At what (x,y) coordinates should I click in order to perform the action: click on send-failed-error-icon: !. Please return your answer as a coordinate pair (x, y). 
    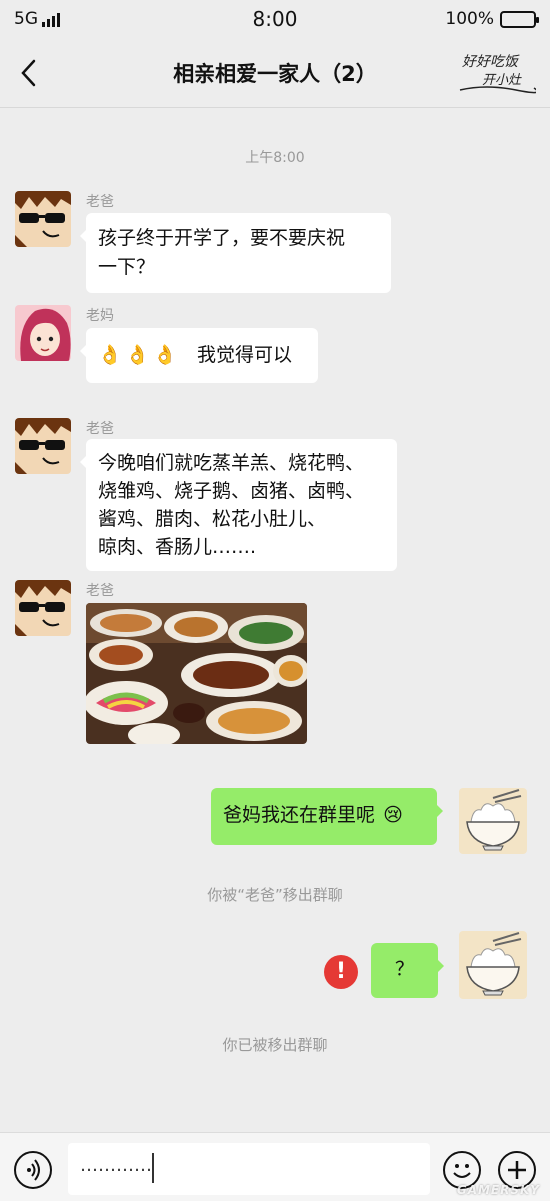
    Looking at the image, I should click on (341, 972).